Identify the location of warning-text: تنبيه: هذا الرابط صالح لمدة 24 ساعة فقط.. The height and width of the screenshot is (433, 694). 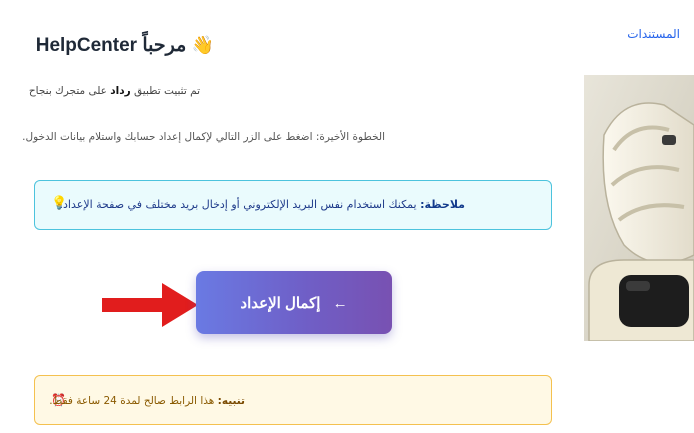
(147, 401).